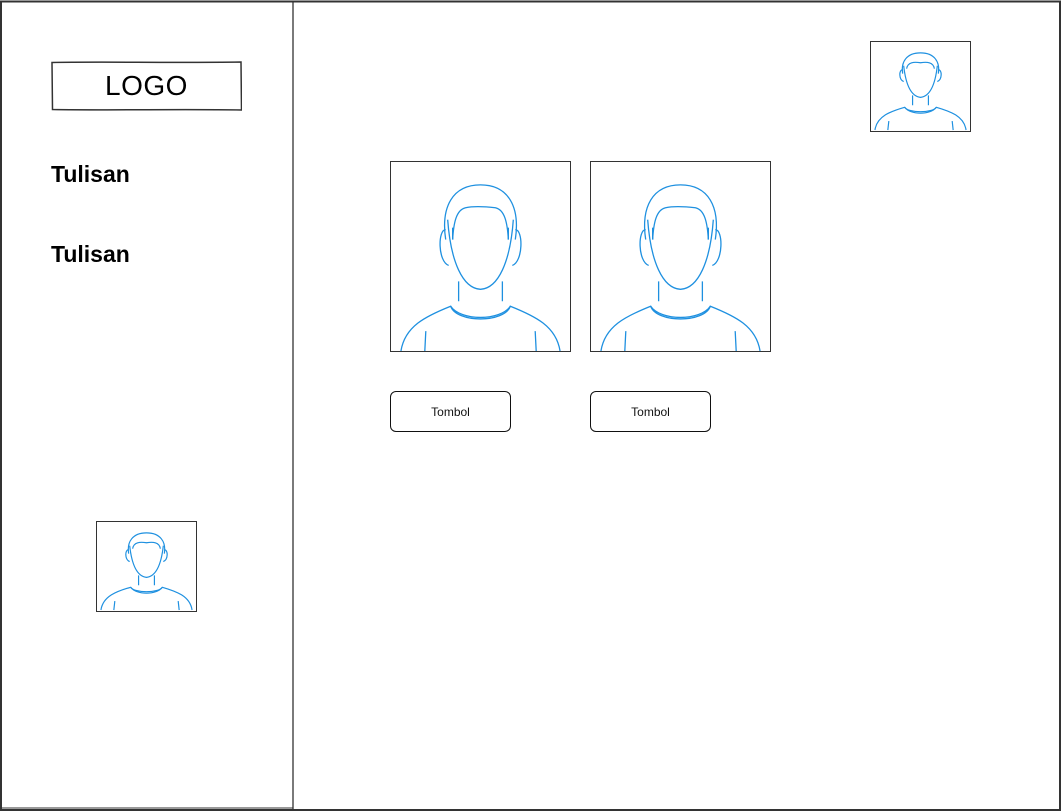  I want to click on header-user-avatar, so click(920, 86).